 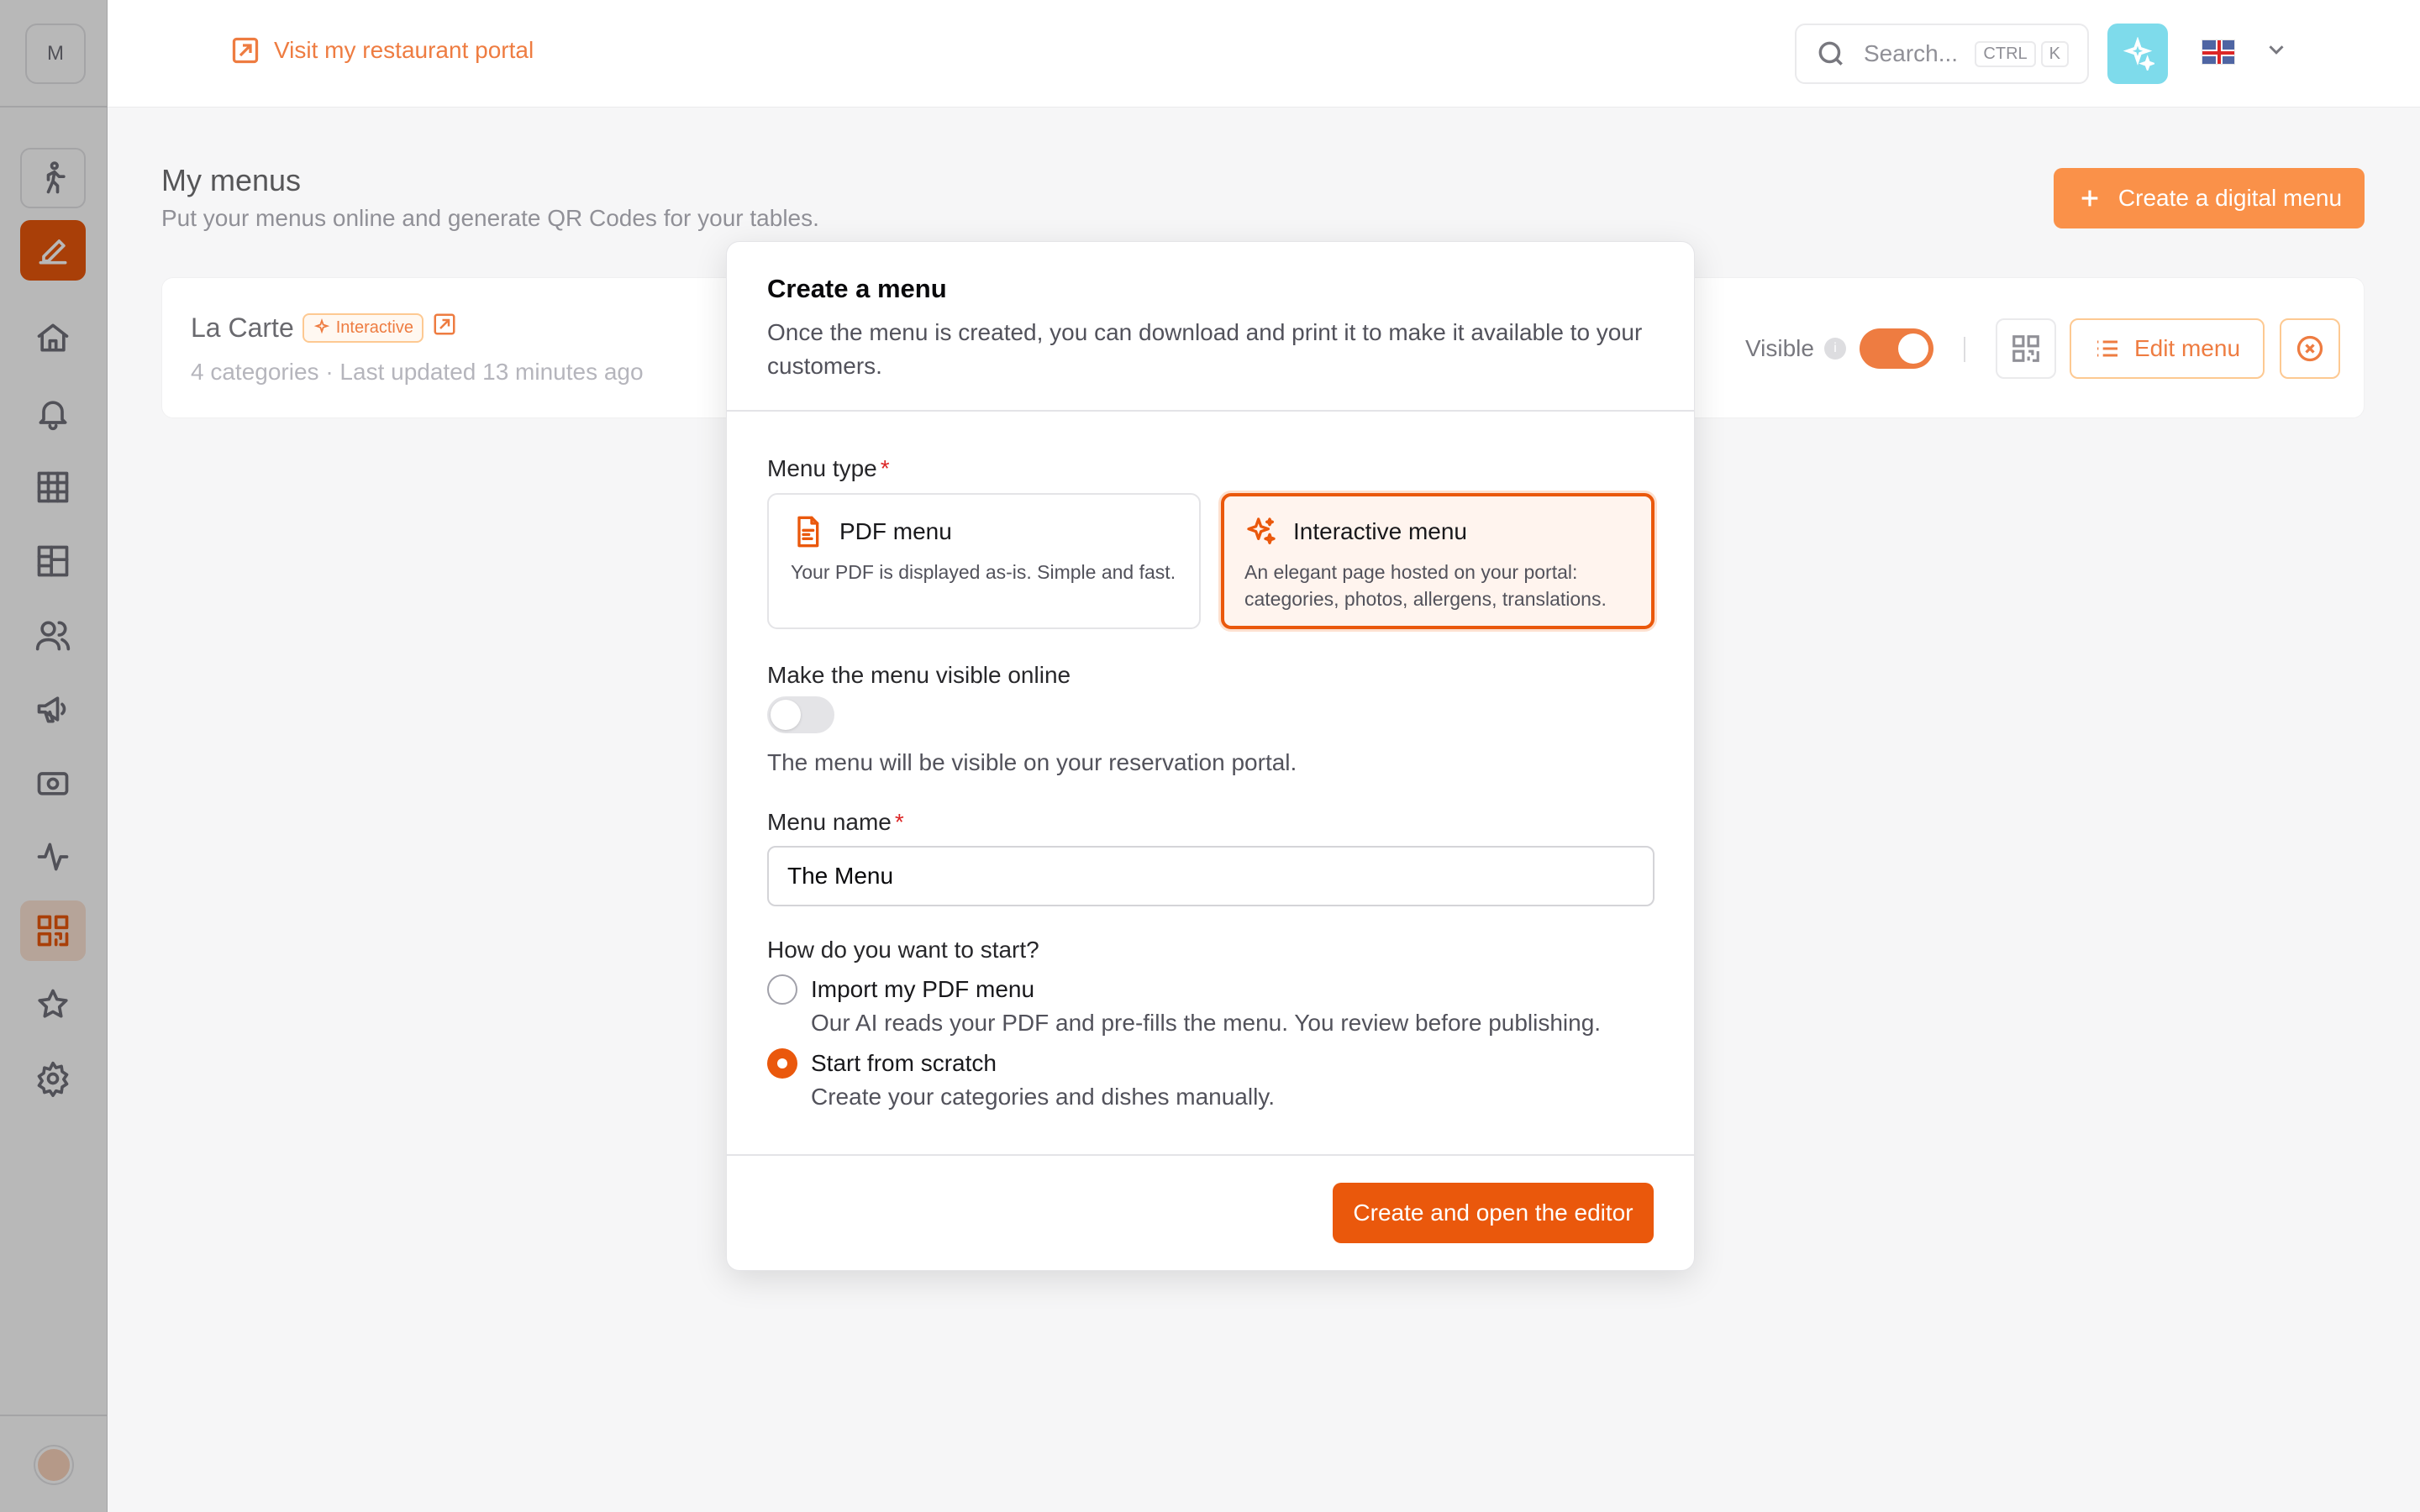 I want to click on interactive-menu-head: Interactive menu, so click(x=1437, y=532).